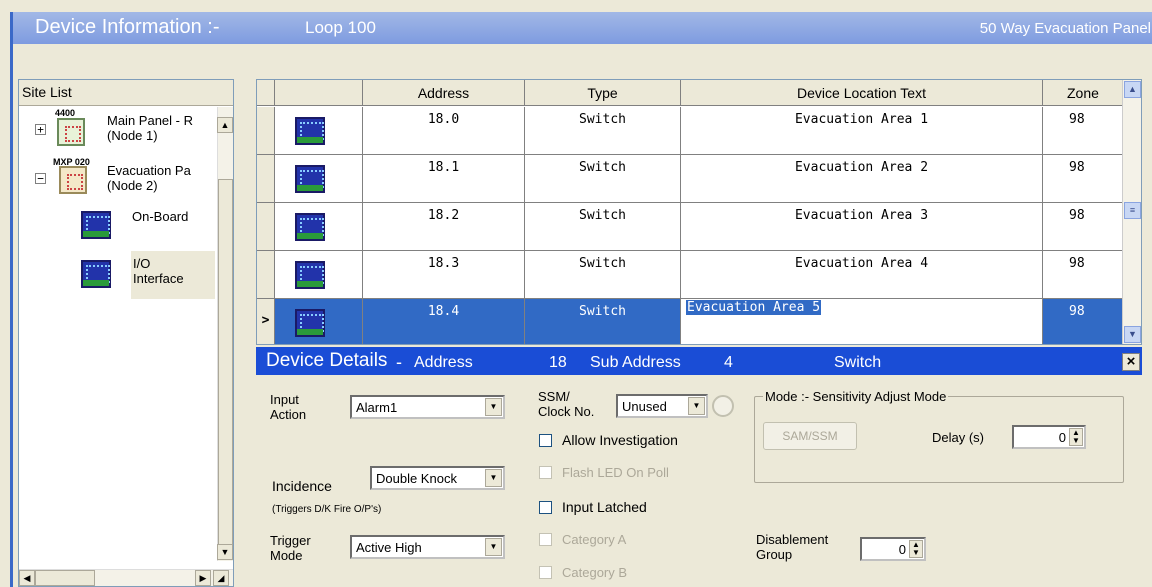 Image resolution: width=1152 pixels, height=587 pixels. What do you see at coordinates (126, 577) in the screenshot?
I see `site-list-horizontal-scrollbar: ◀ ▶ ◢` at bounding box center [126, 577].